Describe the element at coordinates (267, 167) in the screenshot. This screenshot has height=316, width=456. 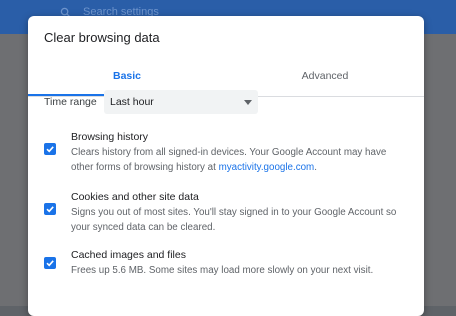
I see `myactivity-link: myactivity.google.com` at that location.